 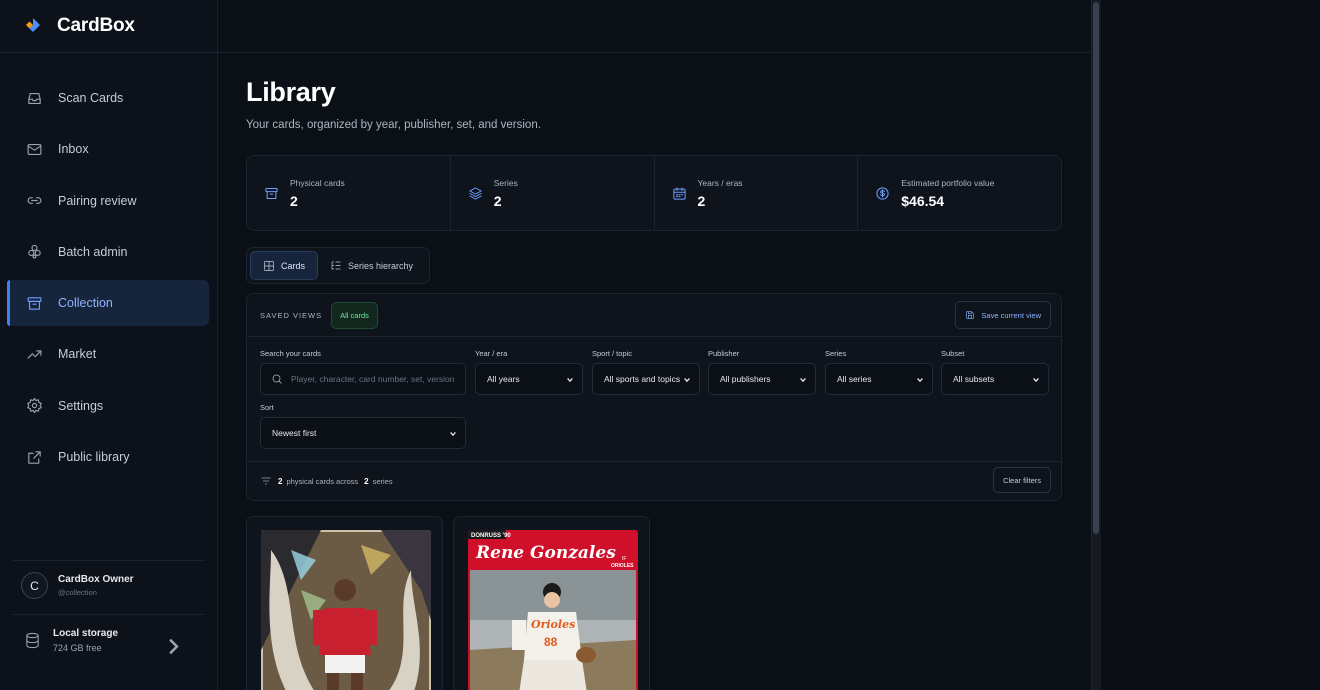 What do you see at coordinates (505, 182) in the screenshot?
I see `stat-label: Series` at bounding box center [505, 182].